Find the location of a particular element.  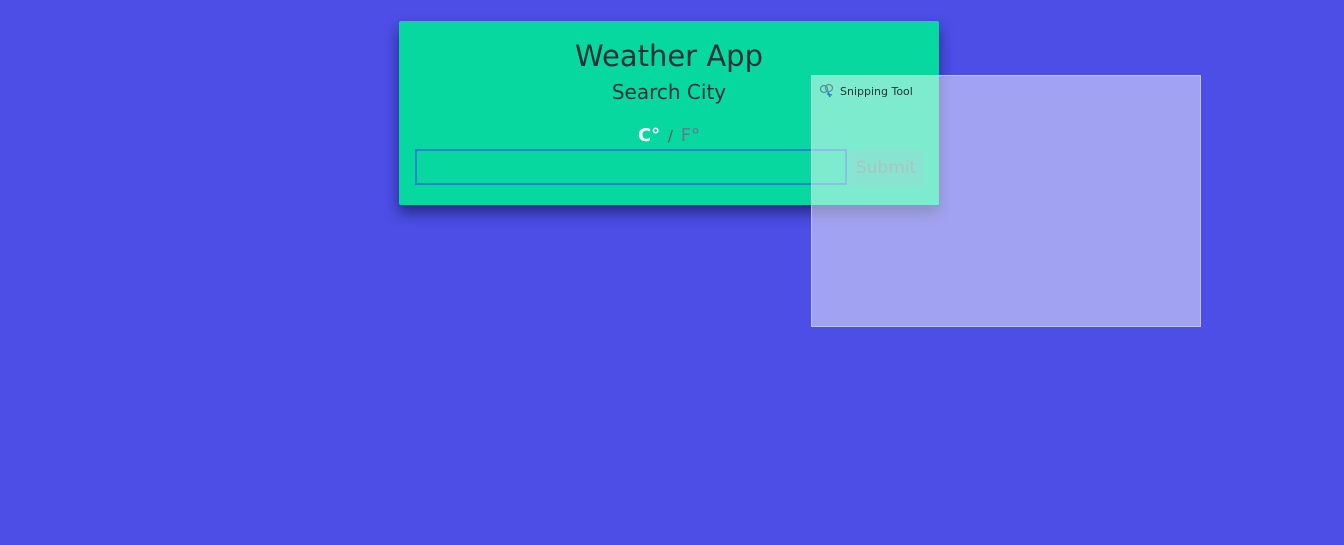

page-title: Weather App is located at coordinates (669, 56).